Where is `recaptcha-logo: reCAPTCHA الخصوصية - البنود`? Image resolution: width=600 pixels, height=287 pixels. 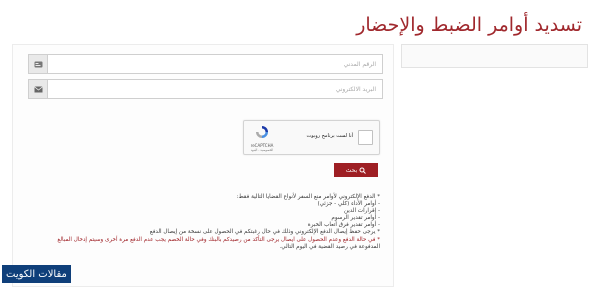 recaptcha-logo: reCAPTCHA الخصوصية - البنود is located at coordinates (262, 138).